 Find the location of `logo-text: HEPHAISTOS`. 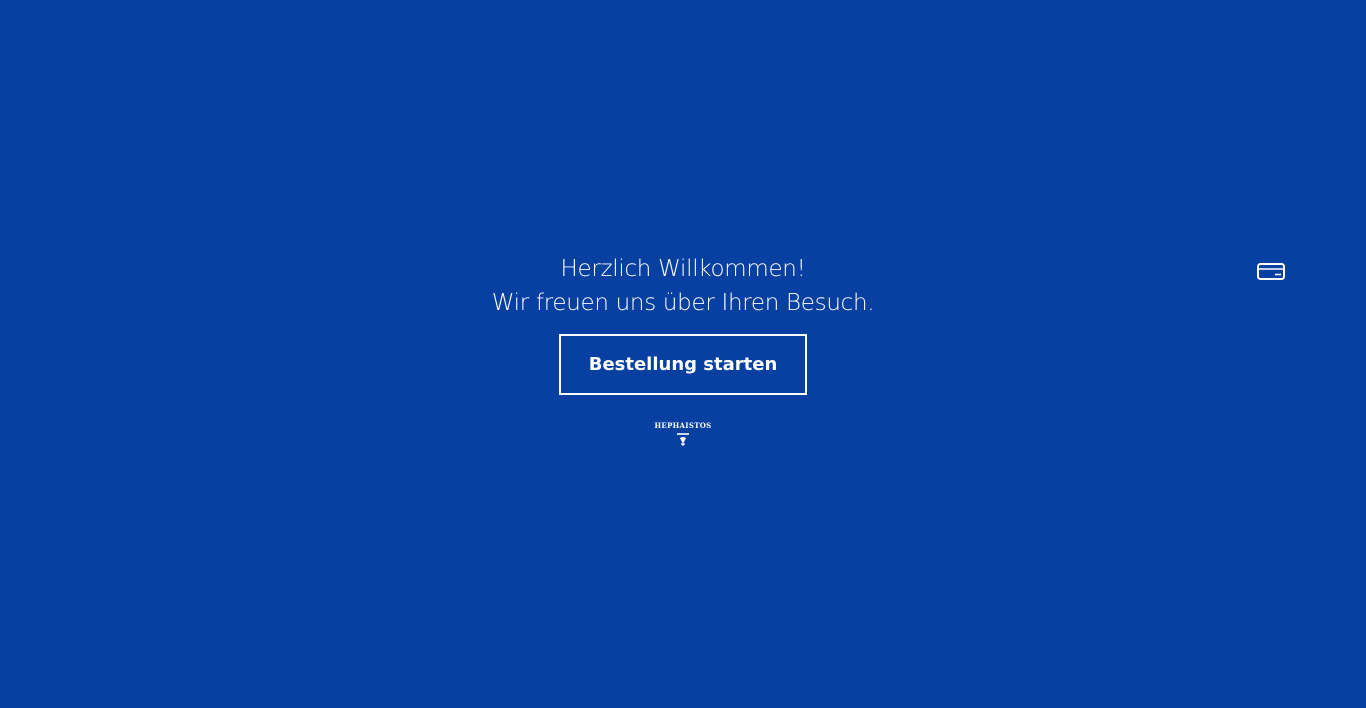

logo-text: HEPHAISTOS is located at coordinates (683, 425).